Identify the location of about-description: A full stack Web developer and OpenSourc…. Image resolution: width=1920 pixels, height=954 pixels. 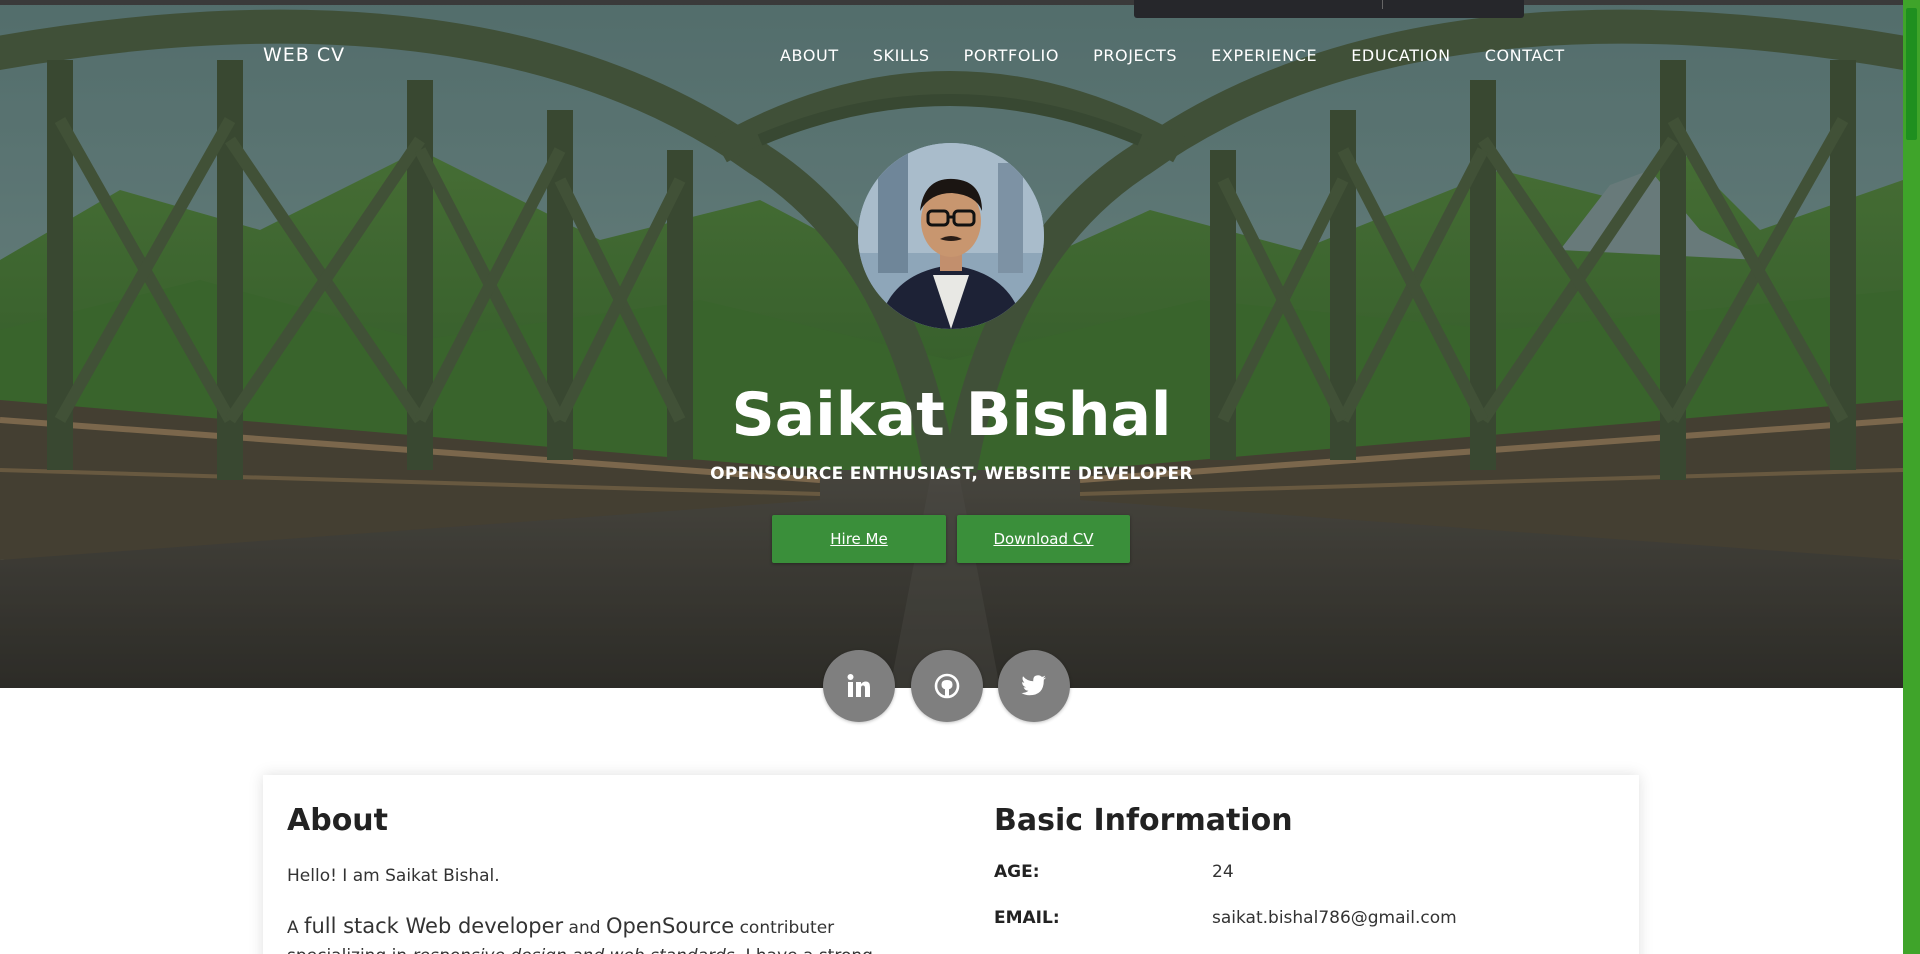
(597, 933).